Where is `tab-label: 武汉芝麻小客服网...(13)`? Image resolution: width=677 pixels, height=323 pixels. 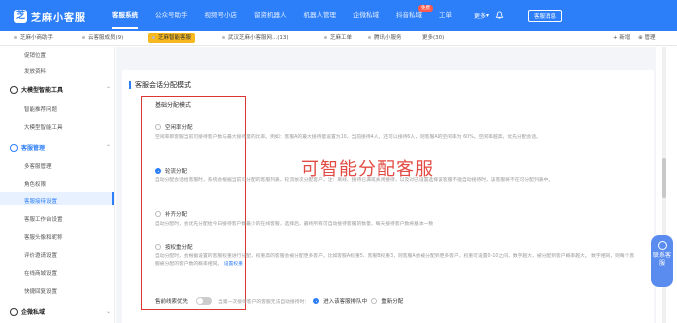 tab-label: 武汉芝麻小客服网...(13) is located at coordinates (258, 38).